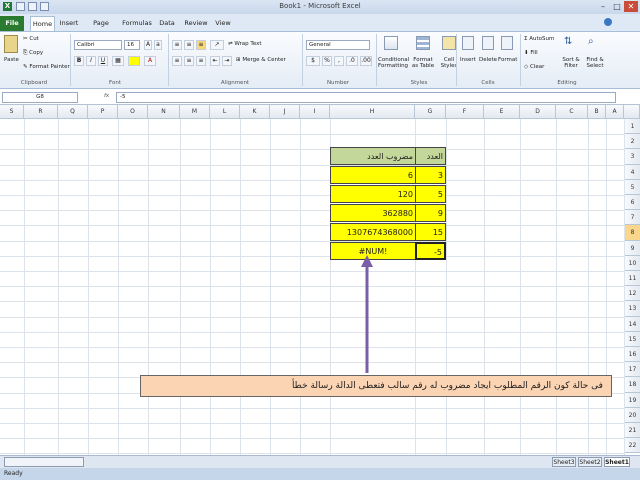 Image resolution: width=640 pixels, height=480 pixels. I want to click on column-header: M, so click(195, 112).